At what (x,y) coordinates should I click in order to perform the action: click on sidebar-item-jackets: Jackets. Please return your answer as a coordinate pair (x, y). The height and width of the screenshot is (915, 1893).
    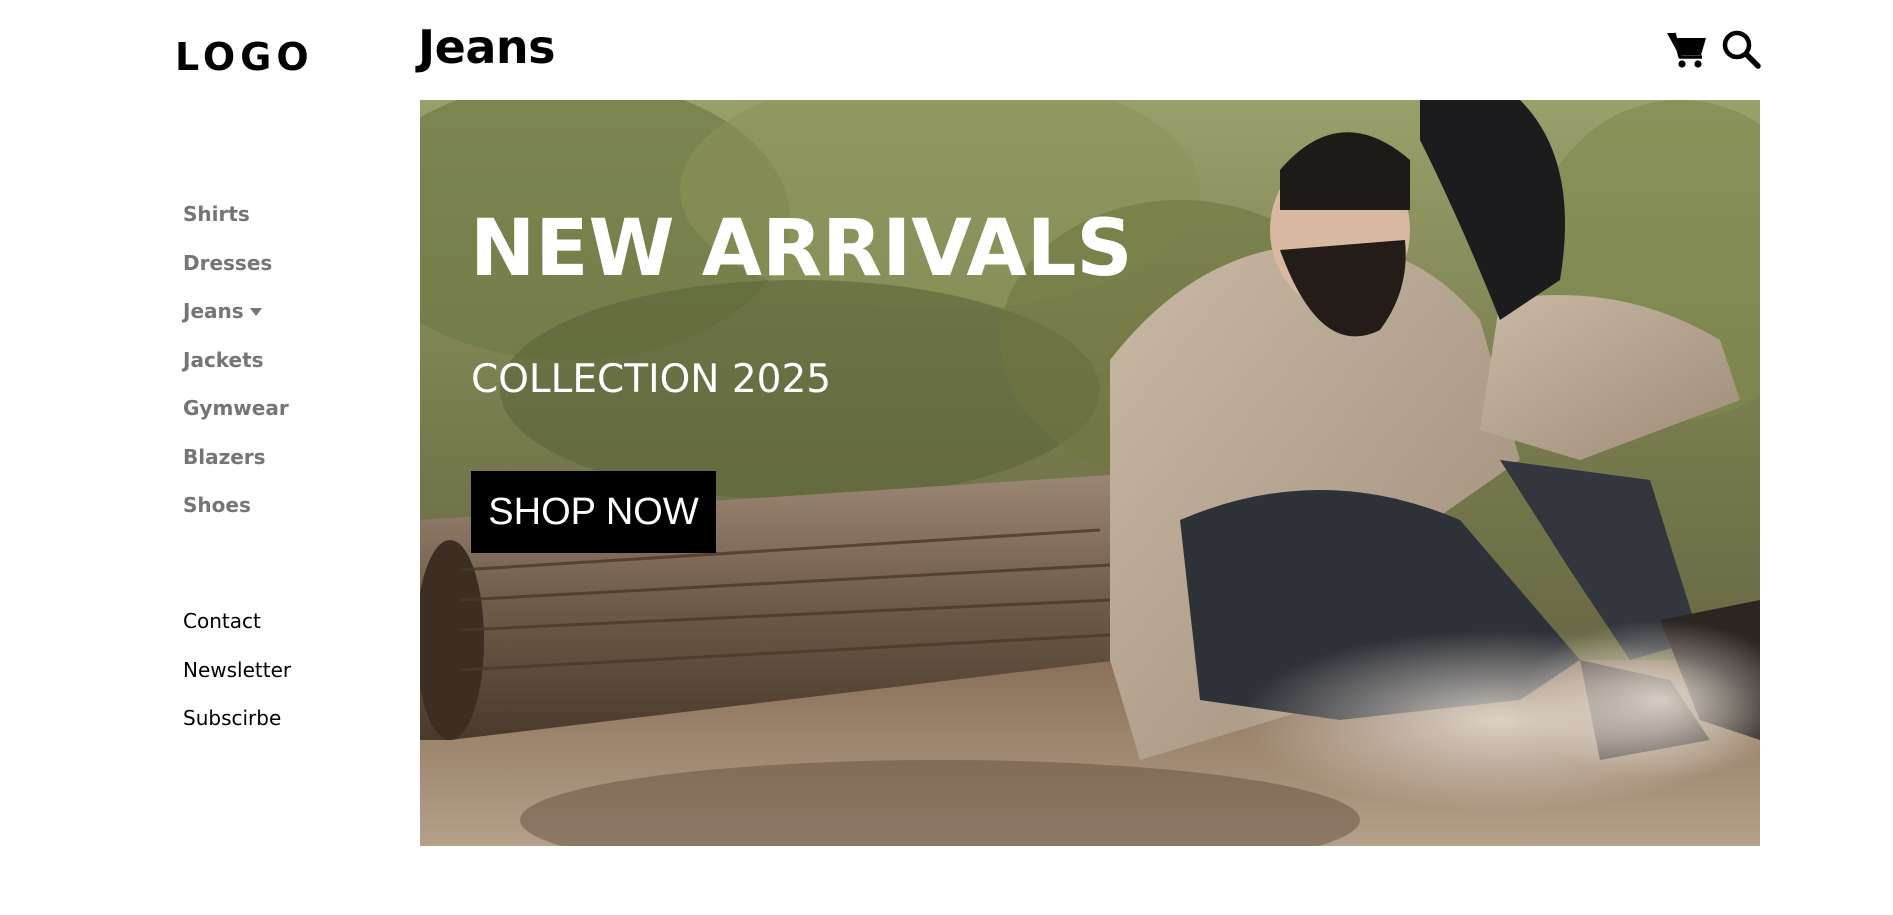
    Looking at the image, I should click on (236, 360).